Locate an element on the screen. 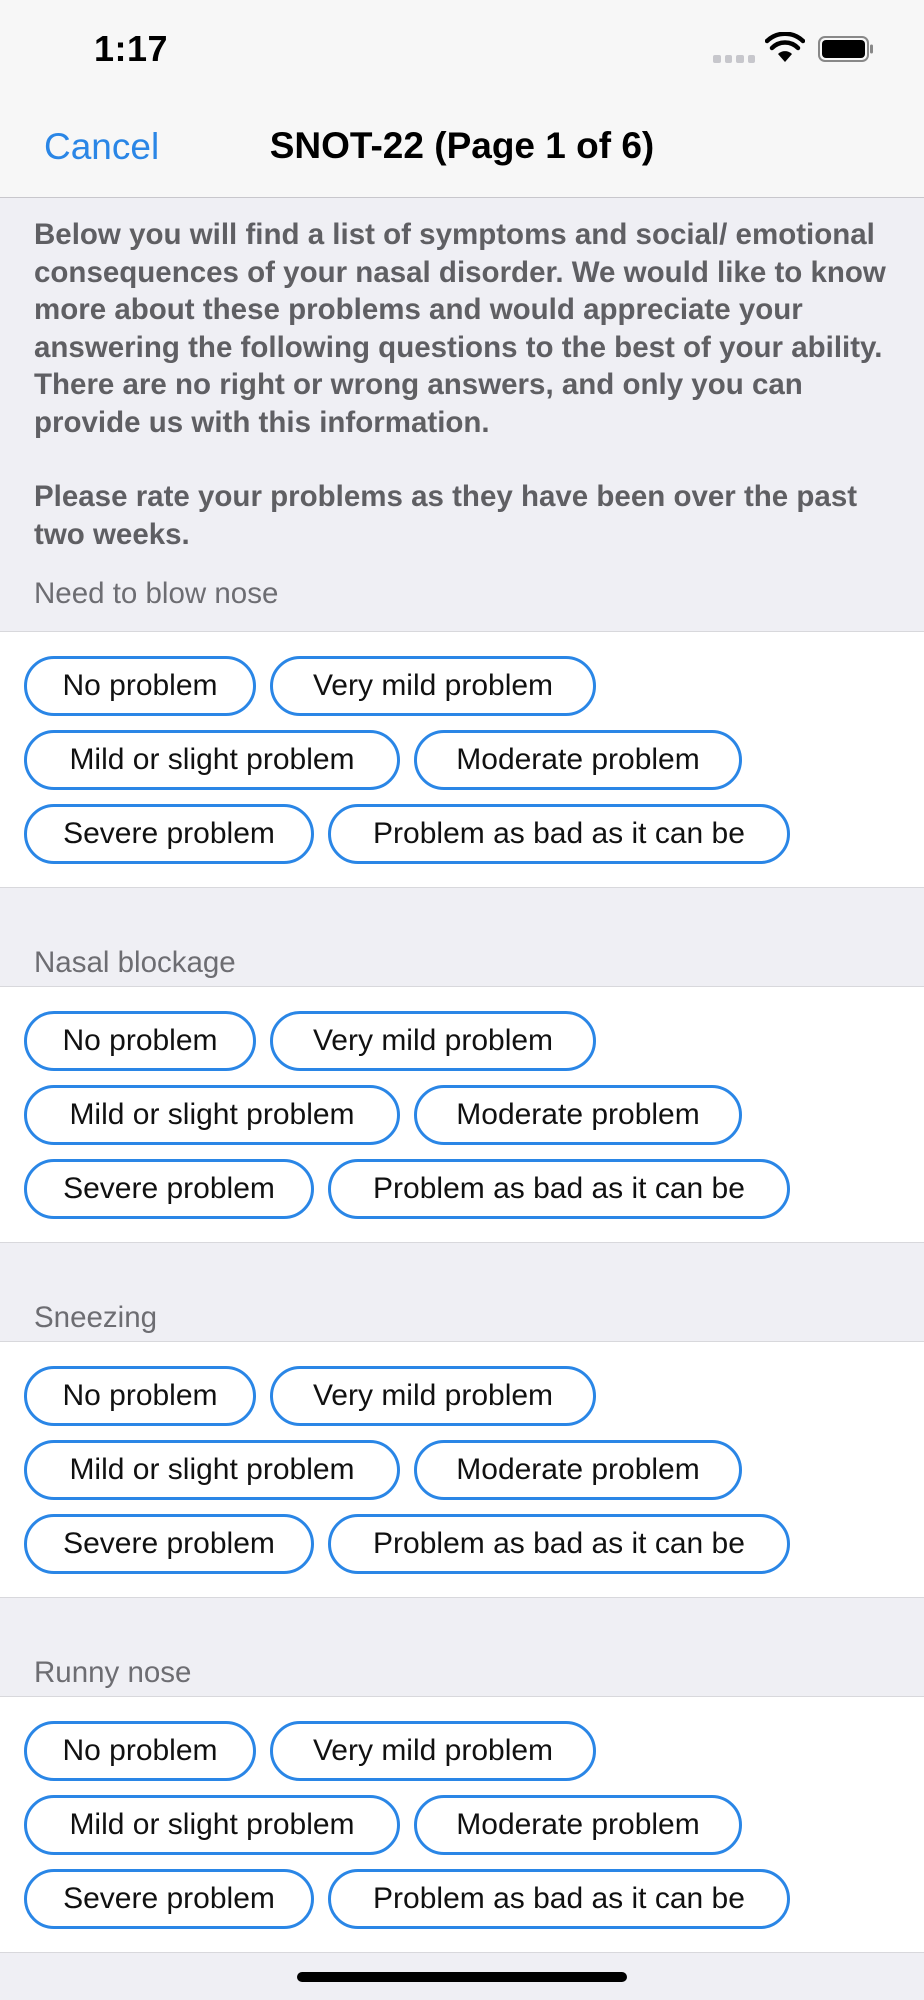  wifi-icon is located at coordinates (785, 47).